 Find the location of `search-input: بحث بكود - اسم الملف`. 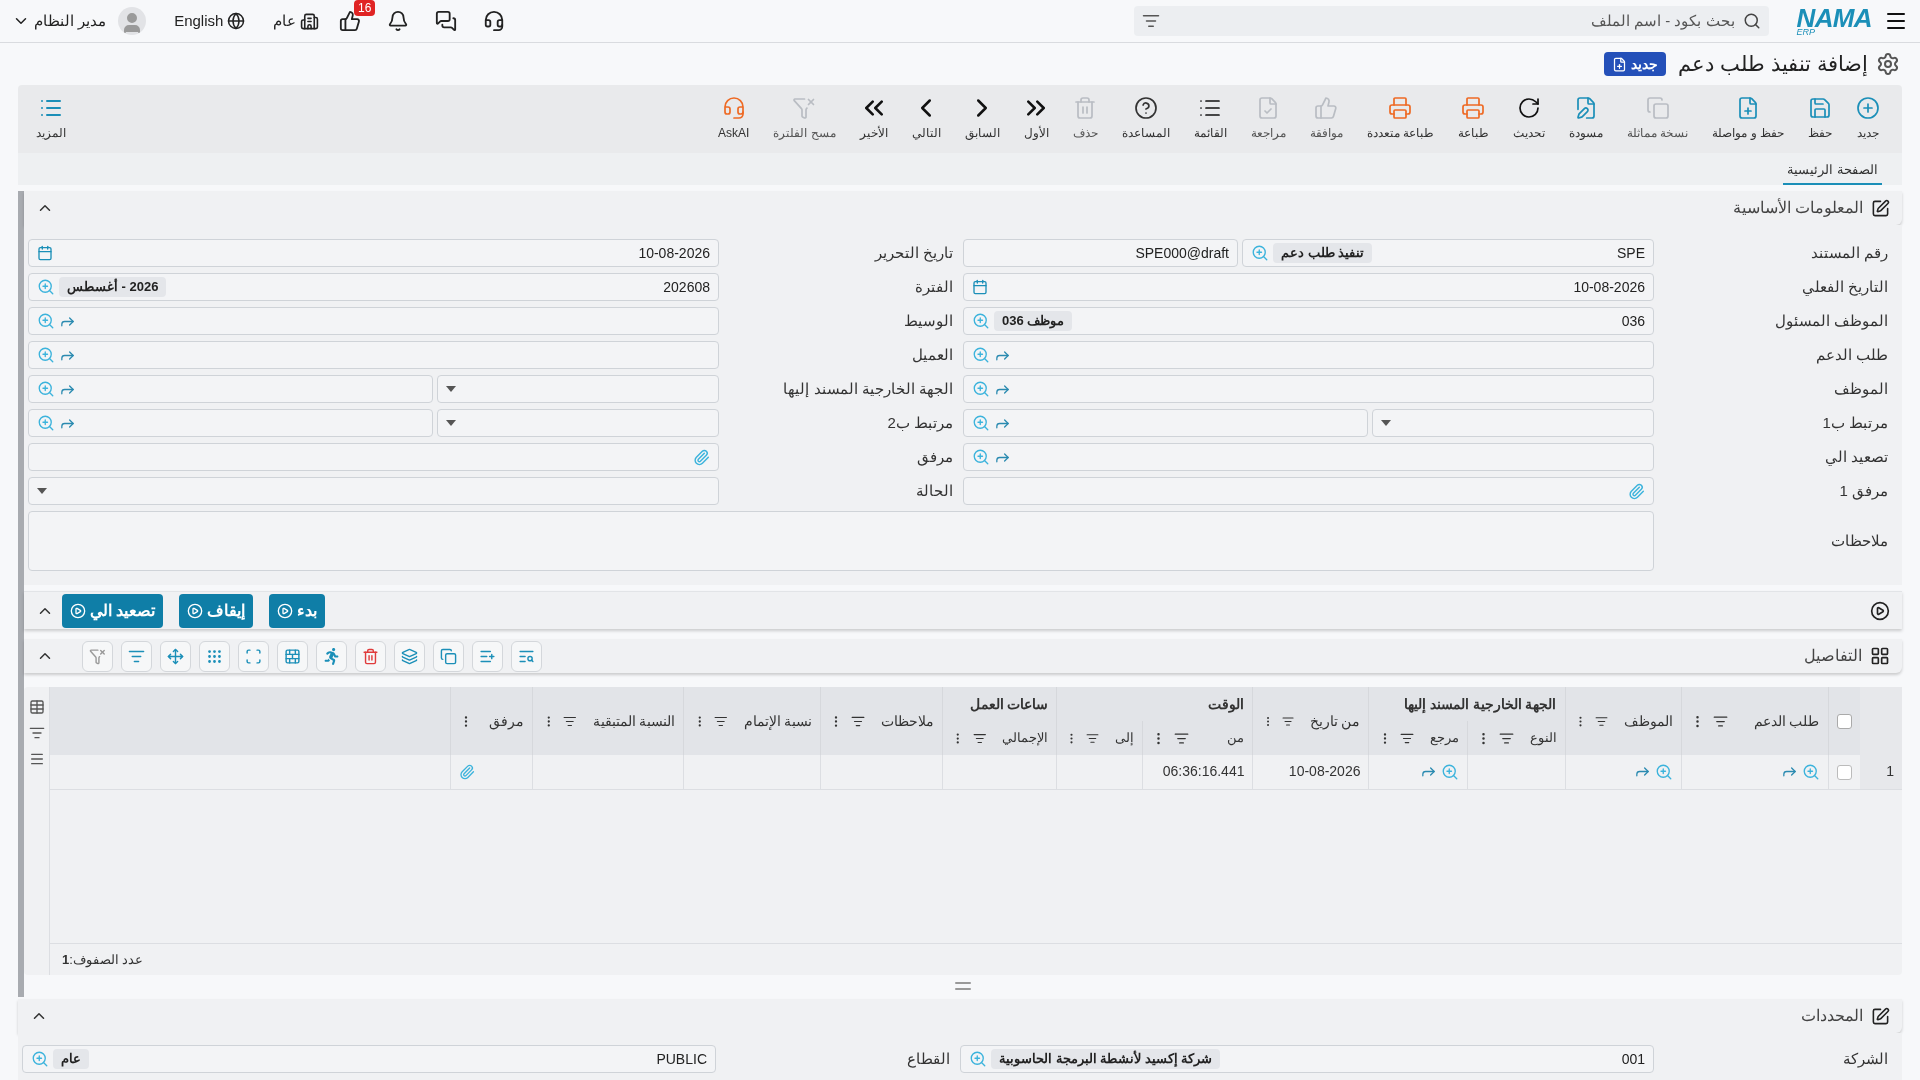

search-input: بحث بكود - اسم الملف is located at coordinates (1451, 21).